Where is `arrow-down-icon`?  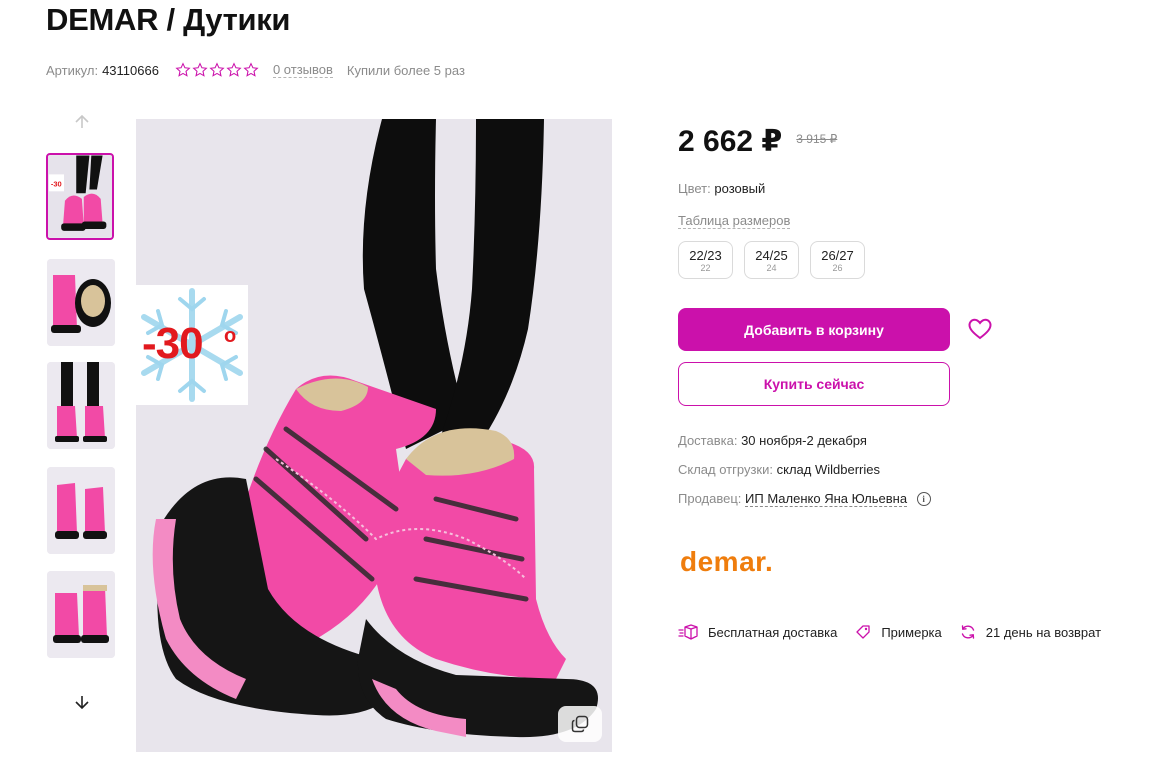
arrow-down-icon is located at coordinates (82, 704).